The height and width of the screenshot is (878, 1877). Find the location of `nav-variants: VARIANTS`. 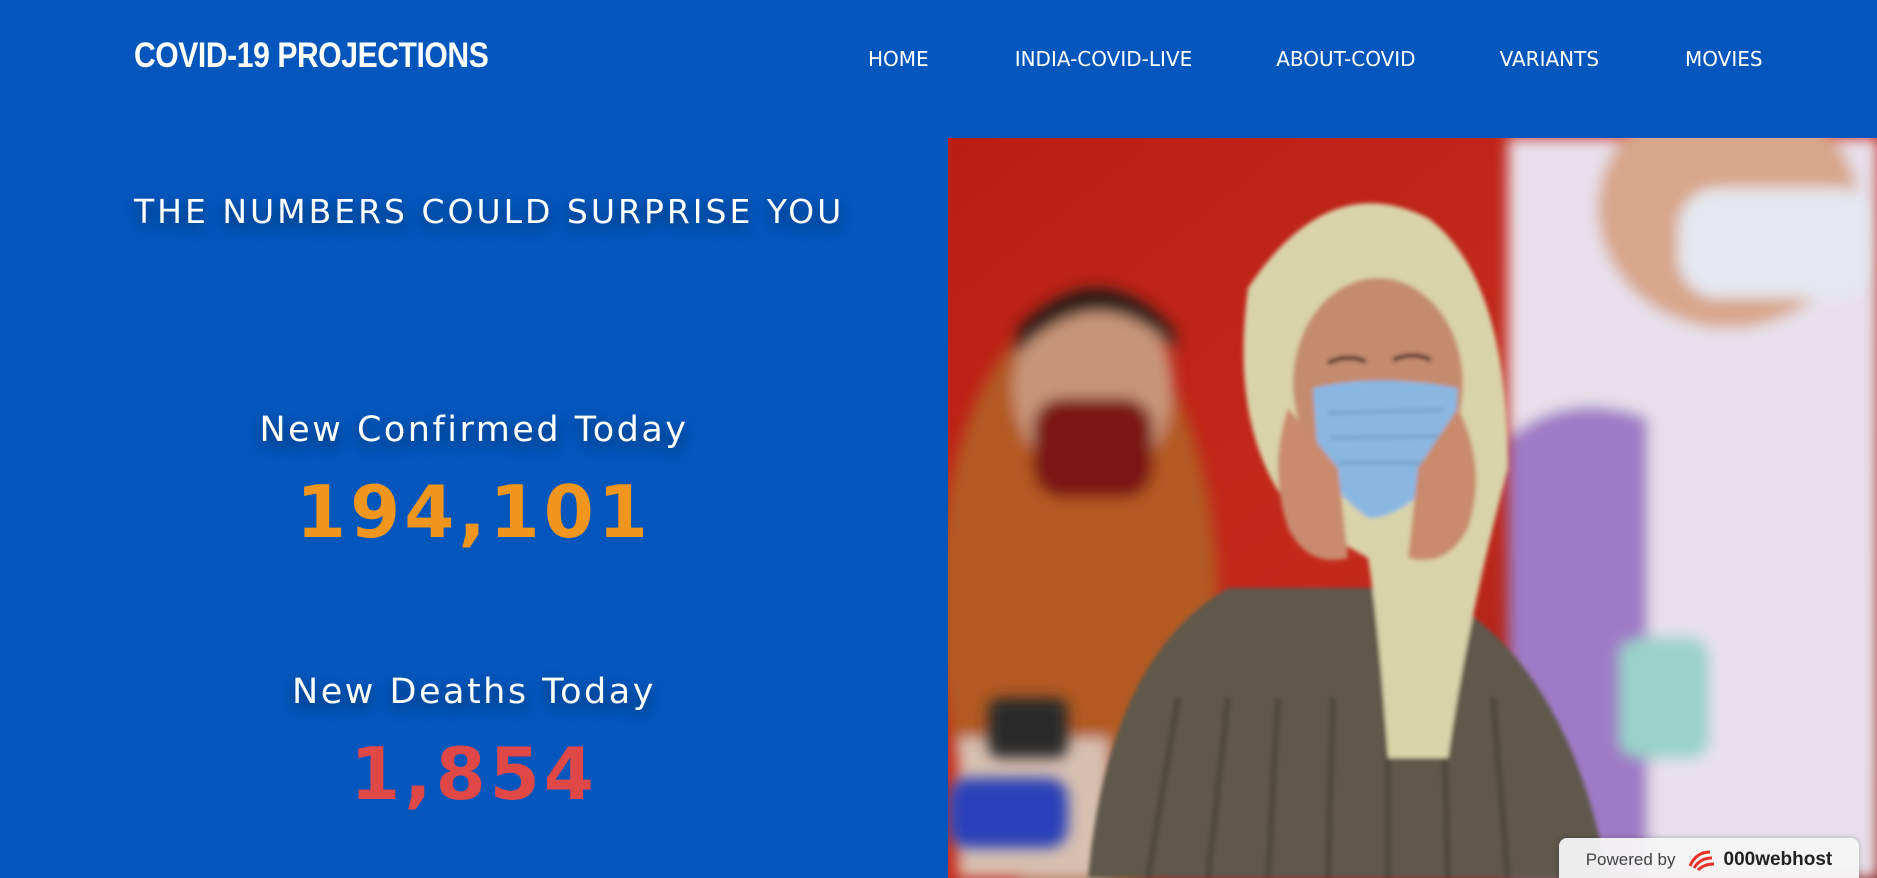

nav-variants: VARIANTS is located at coordinates (1549, 59).